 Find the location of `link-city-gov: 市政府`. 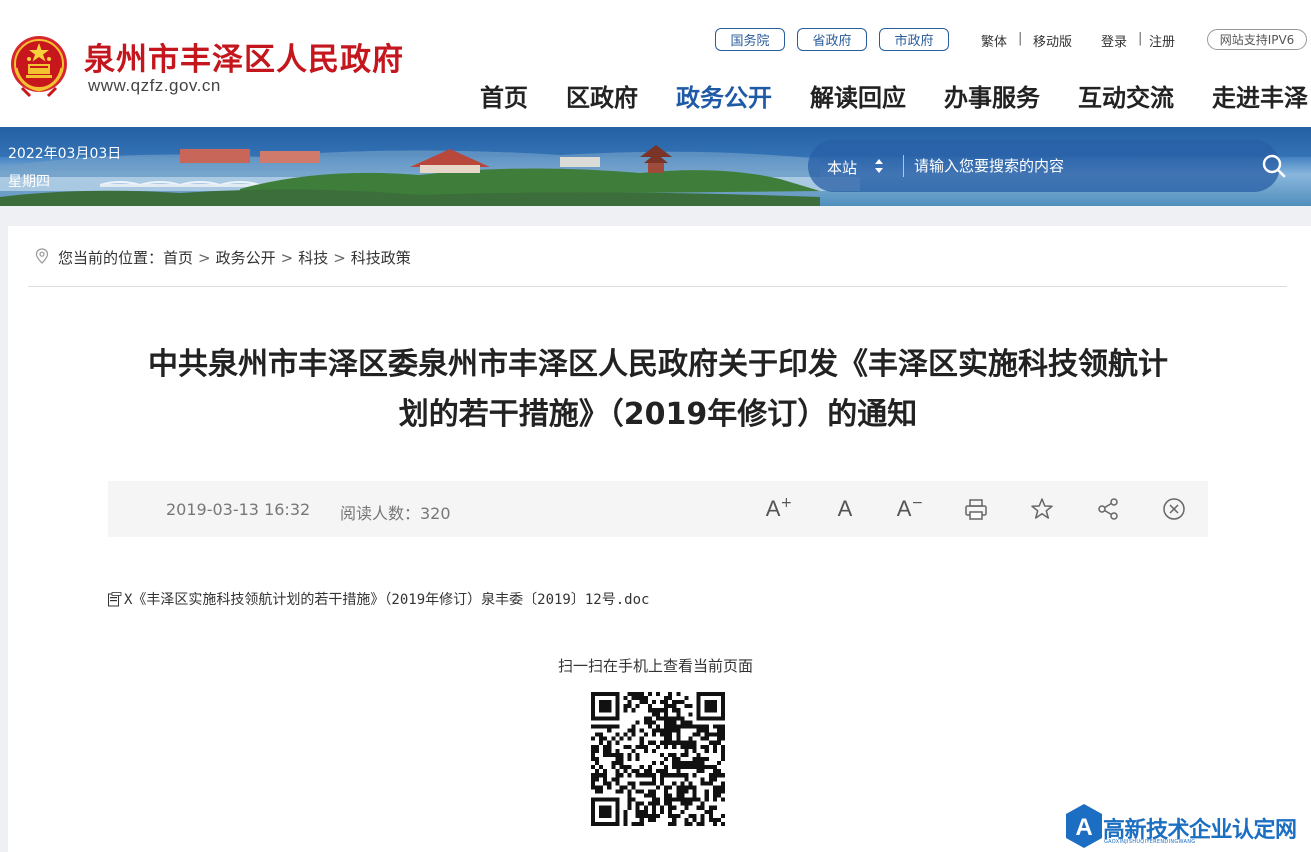

link-city-gov: 市政府 is located at coordinates (914, 39).